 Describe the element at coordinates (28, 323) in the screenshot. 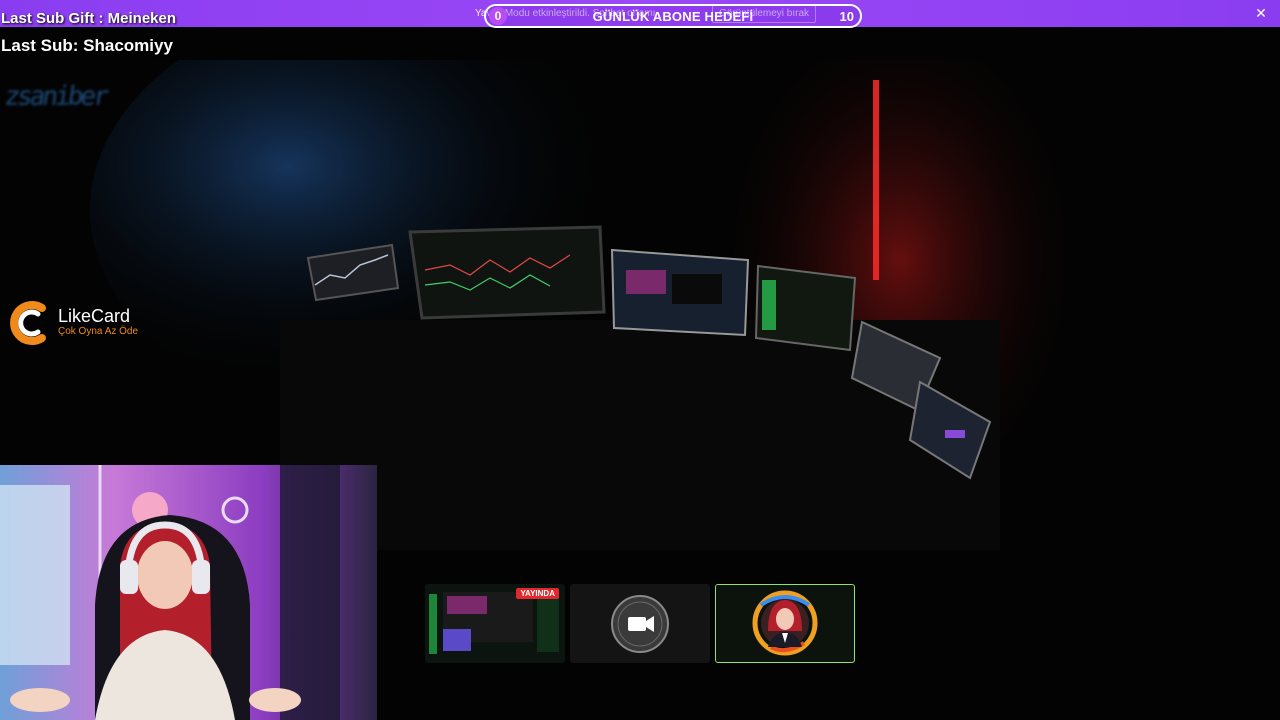

I see `likecard-logo-icon` at that location.